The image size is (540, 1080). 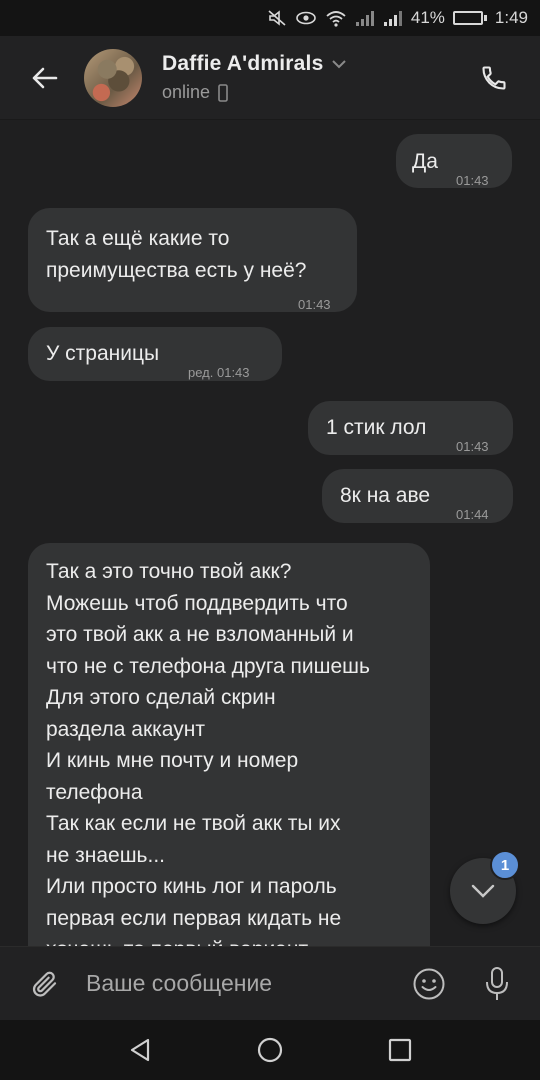 What do you see at coordinates (219, 372) in the screenshot?
I see `message-time: ред. 01:43` at bounding box center [219, 372].